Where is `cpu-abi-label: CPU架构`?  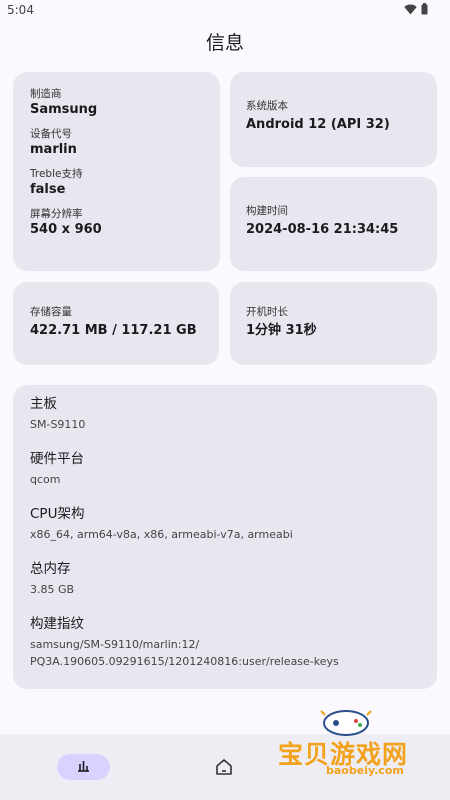 cpu-abi-label: CPU架构 is located at coordinates (57, 514).